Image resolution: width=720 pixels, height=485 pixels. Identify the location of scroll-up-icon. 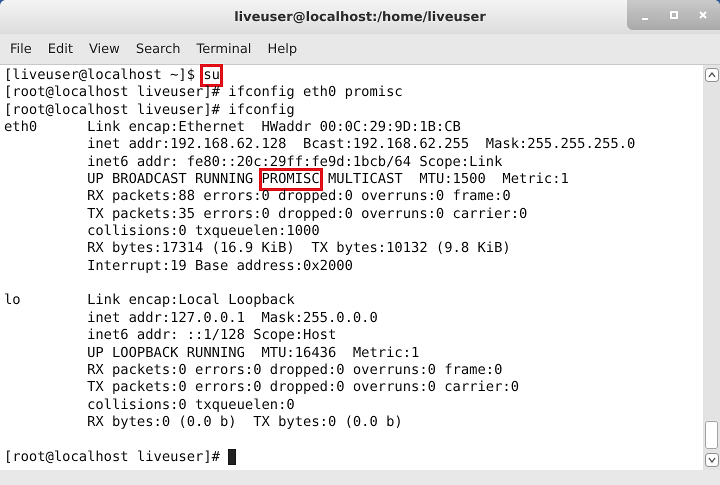
(711, 75).